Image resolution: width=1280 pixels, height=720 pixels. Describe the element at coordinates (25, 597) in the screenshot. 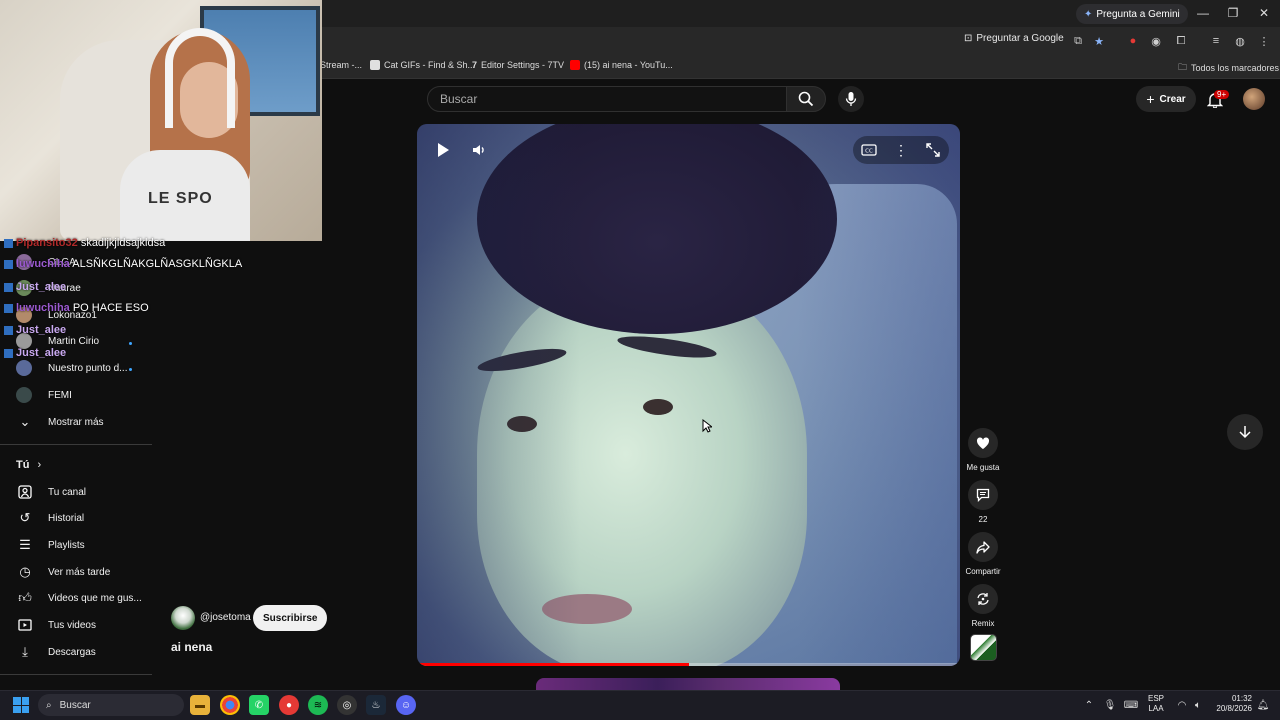

I see `thumb-up-icon: 👍︎` at that location.